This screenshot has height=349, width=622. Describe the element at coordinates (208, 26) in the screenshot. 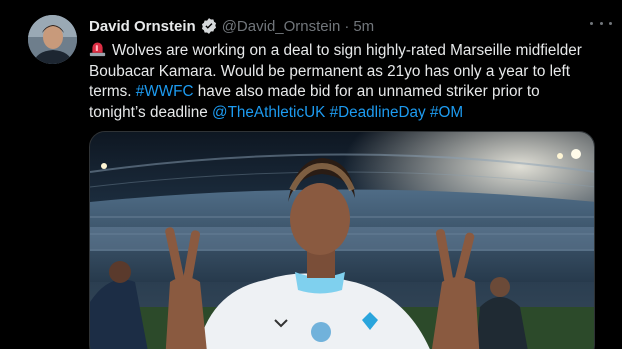

I see `verified-badge-icon` at that location.